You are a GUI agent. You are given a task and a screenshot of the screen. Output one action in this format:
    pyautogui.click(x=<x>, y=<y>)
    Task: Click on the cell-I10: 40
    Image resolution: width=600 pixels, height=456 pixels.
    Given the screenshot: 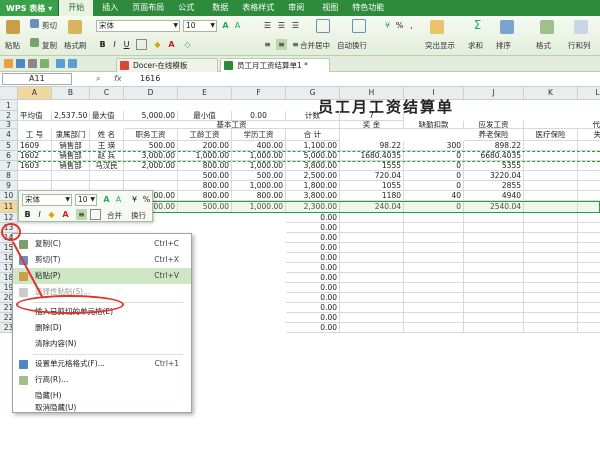 What is the action you would take?
    pyautogui.click(x=434, y=196)
    